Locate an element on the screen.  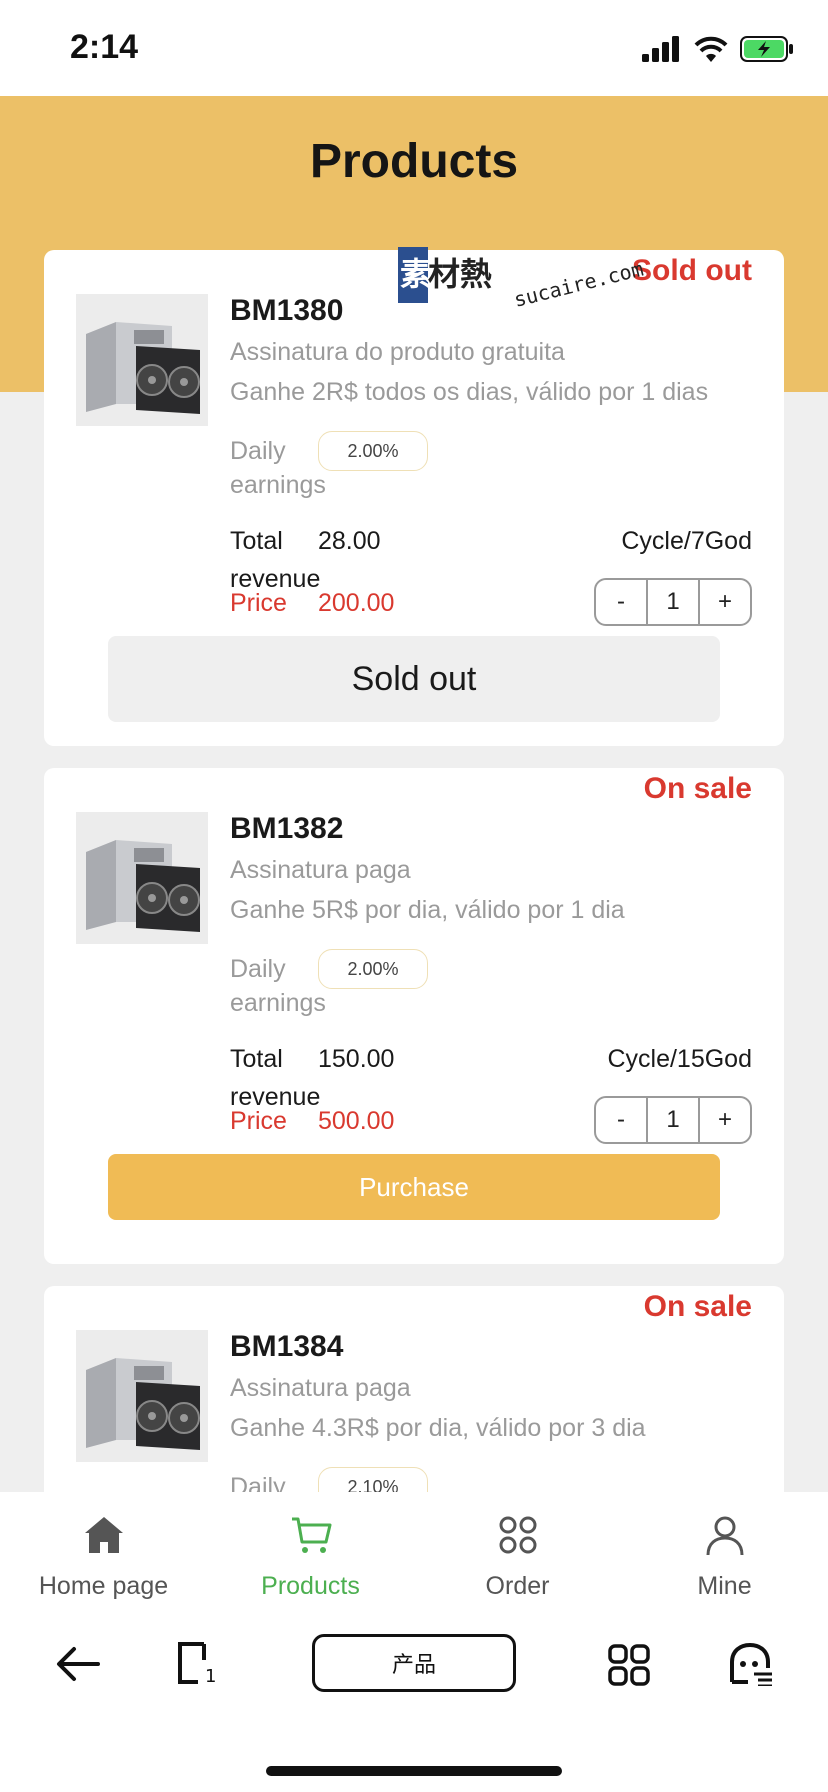
app-grid-icon is located at coordinates (629, 1665).